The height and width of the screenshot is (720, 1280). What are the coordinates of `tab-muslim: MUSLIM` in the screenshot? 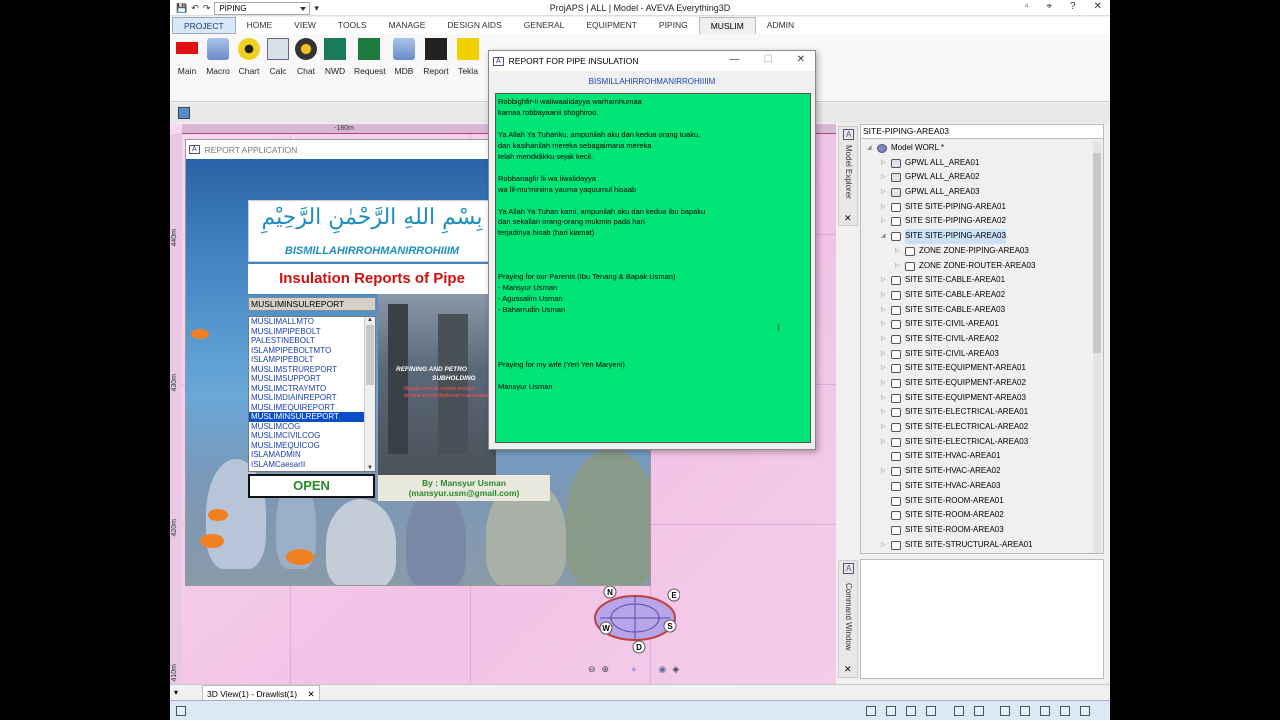 It's located at (727, 25).